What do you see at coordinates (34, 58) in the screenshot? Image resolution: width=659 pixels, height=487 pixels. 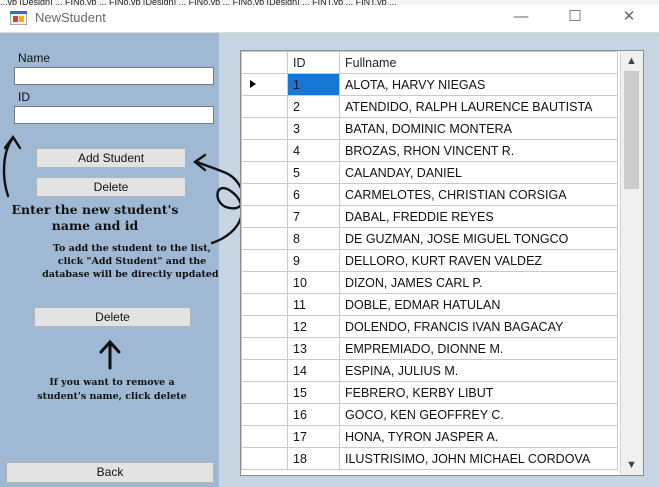 I see `name-label: Name` at bounding box center [34, 58].